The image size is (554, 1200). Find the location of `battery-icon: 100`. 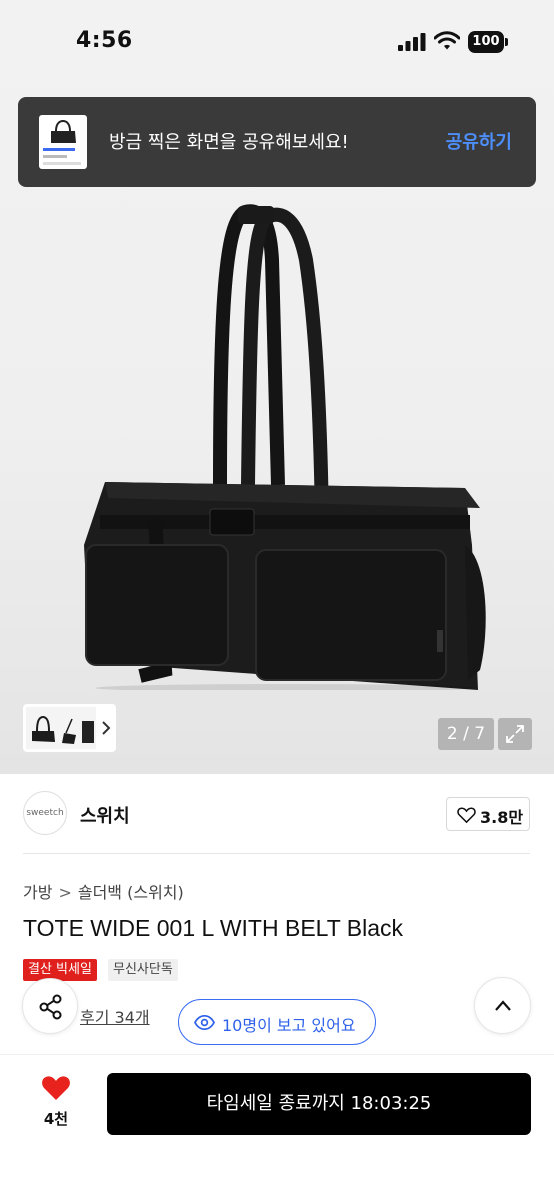

battery-icon: 100 is located at coordinates (488, 42).